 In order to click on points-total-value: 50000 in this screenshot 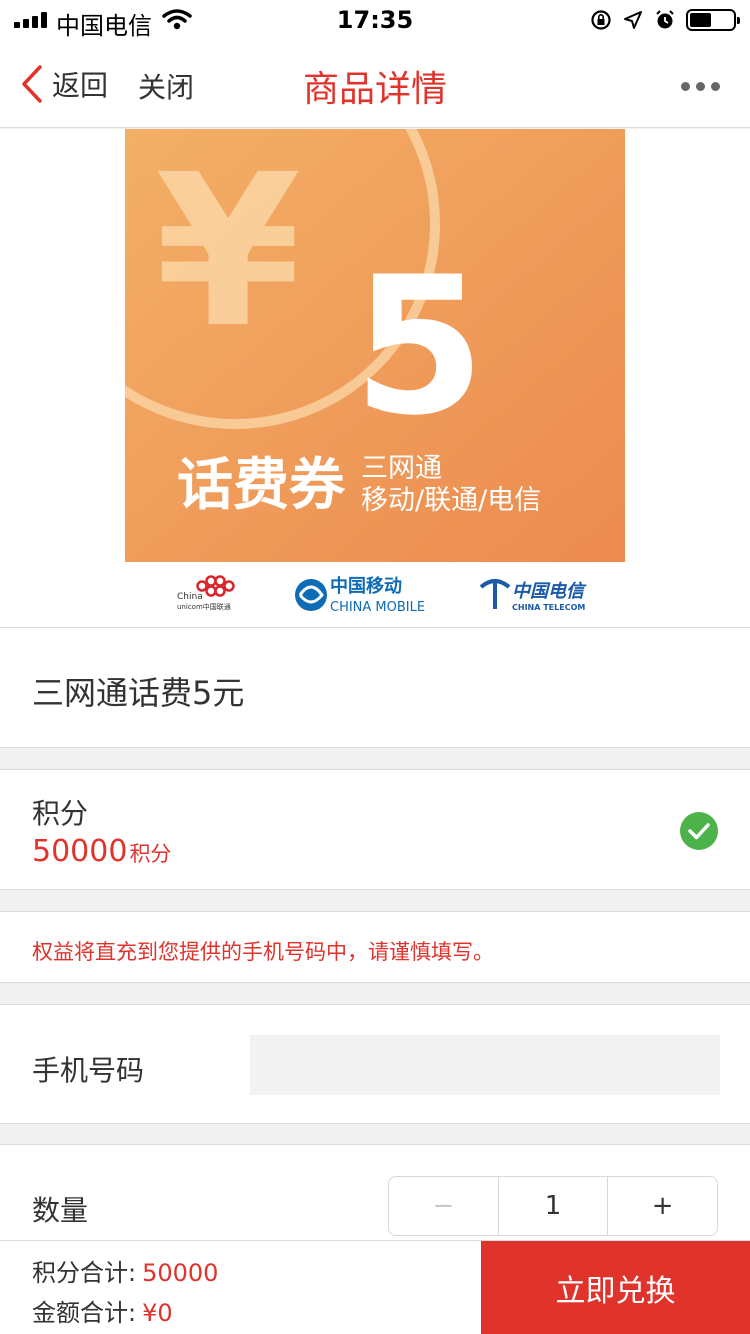, I will do `click(180, 1273)`.